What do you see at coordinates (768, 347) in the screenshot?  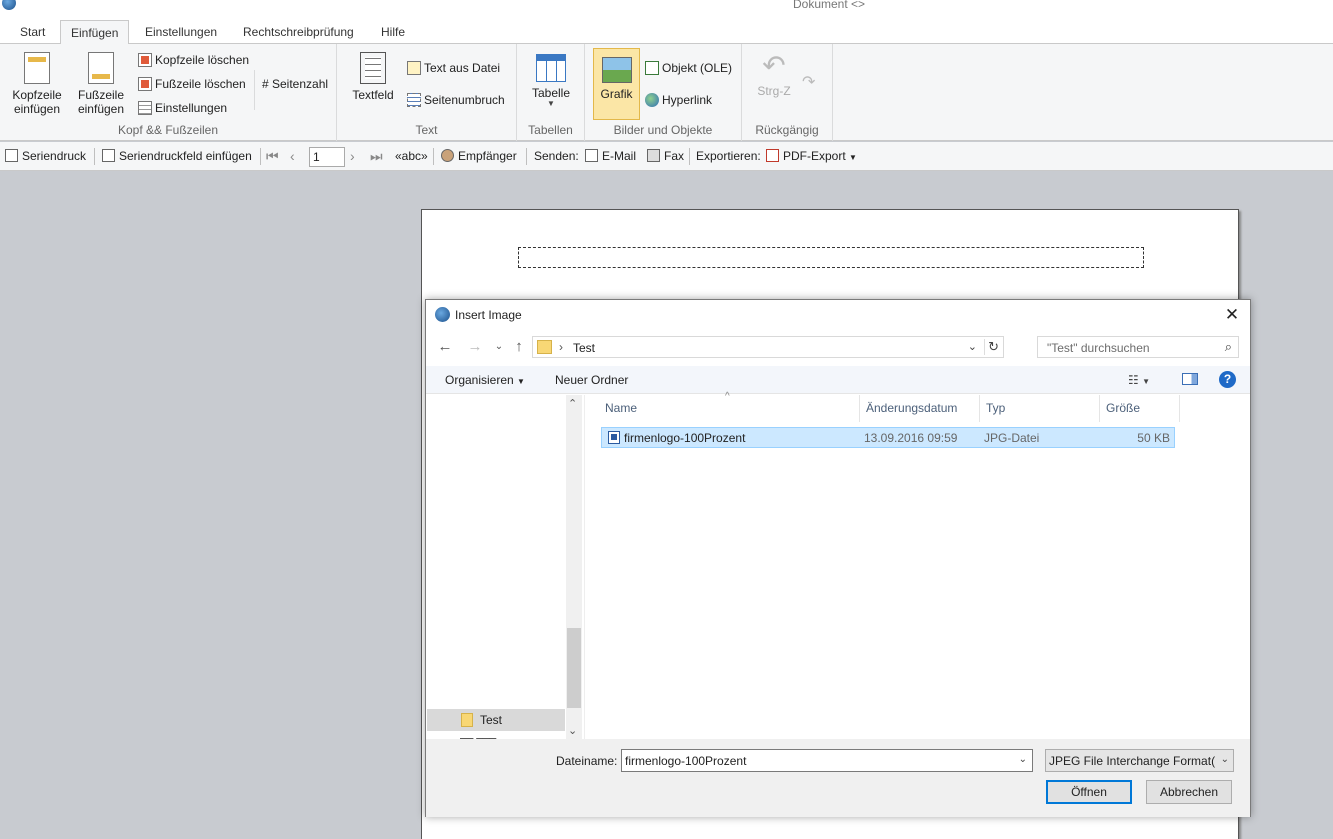 I see `address-bar: › Test ⌄ ↻` at bounding box center [768, 347].